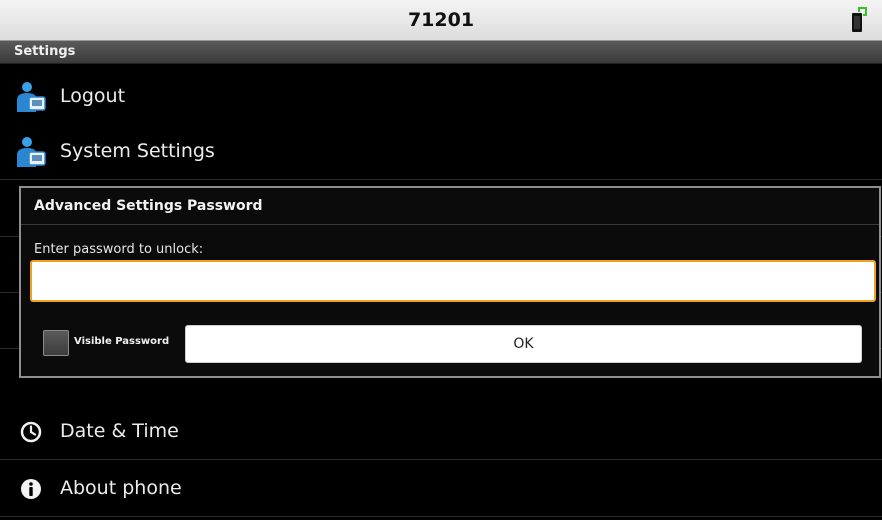  What do you see at coordinates (31, 489) in the screenshot?
I see `info-icon` at bounding box center [31, 489].